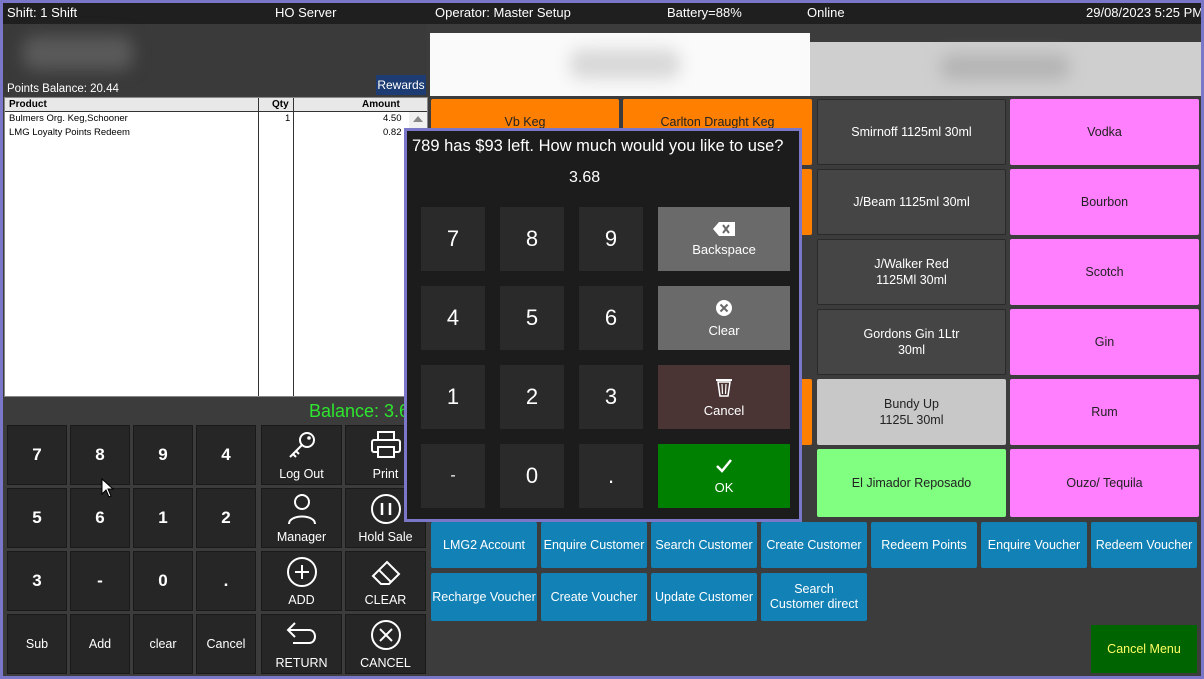 The width and height of the screenshot is (1204, 679). Describe the element at coordinates (911, 272) in the screenshot. I see `product-jwalker: J/Walker Red 1125Ml 30ml` at that location.